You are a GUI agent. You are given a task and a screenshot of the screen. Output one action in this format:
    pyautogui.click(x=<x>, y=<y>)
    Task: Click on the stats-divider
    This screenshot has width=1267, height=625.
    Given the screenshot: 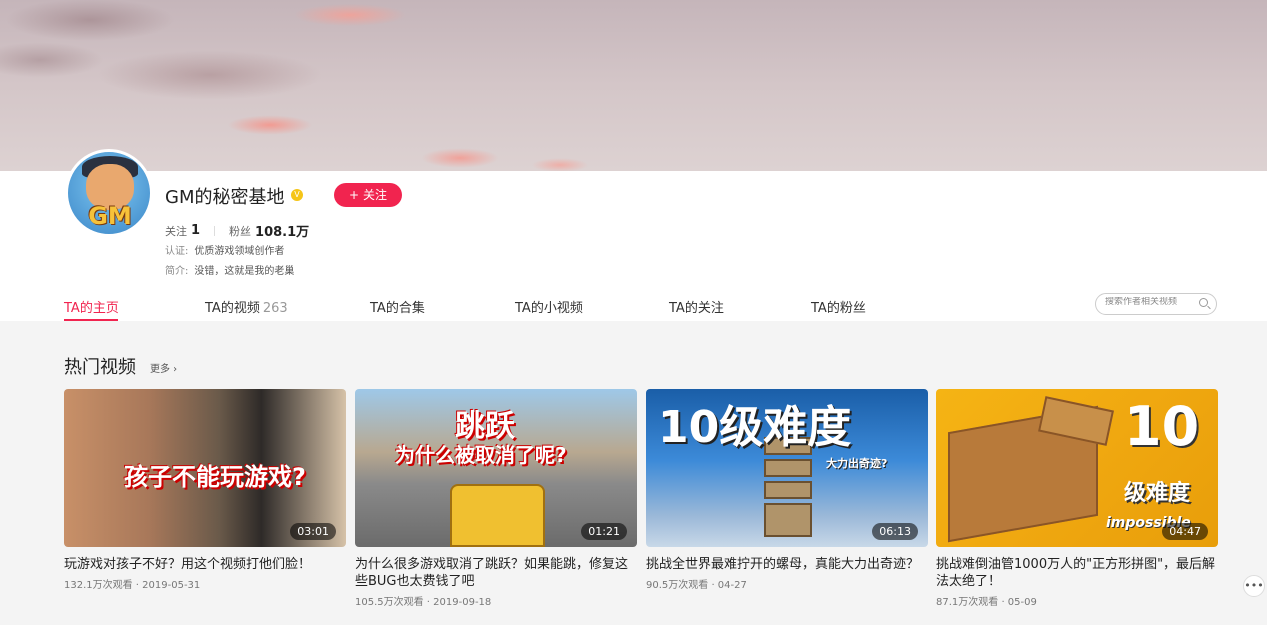 What is the action you would take?
    pyautogui.click(x=214, y=231)
    